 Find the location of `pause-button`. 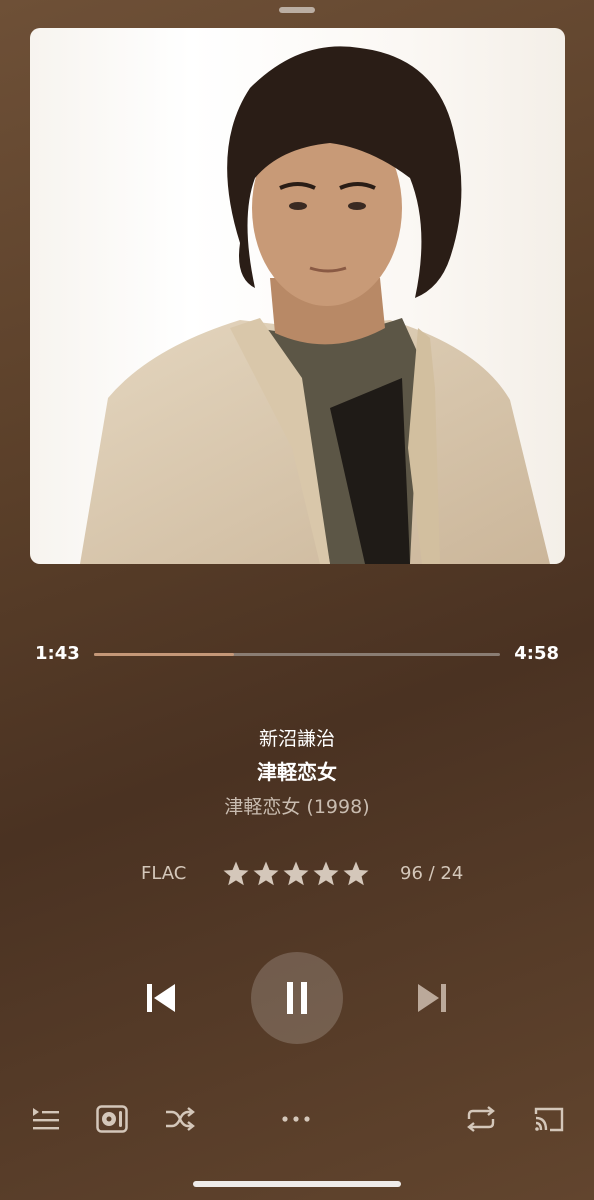

pause-button is located at coordinates (297, 998).